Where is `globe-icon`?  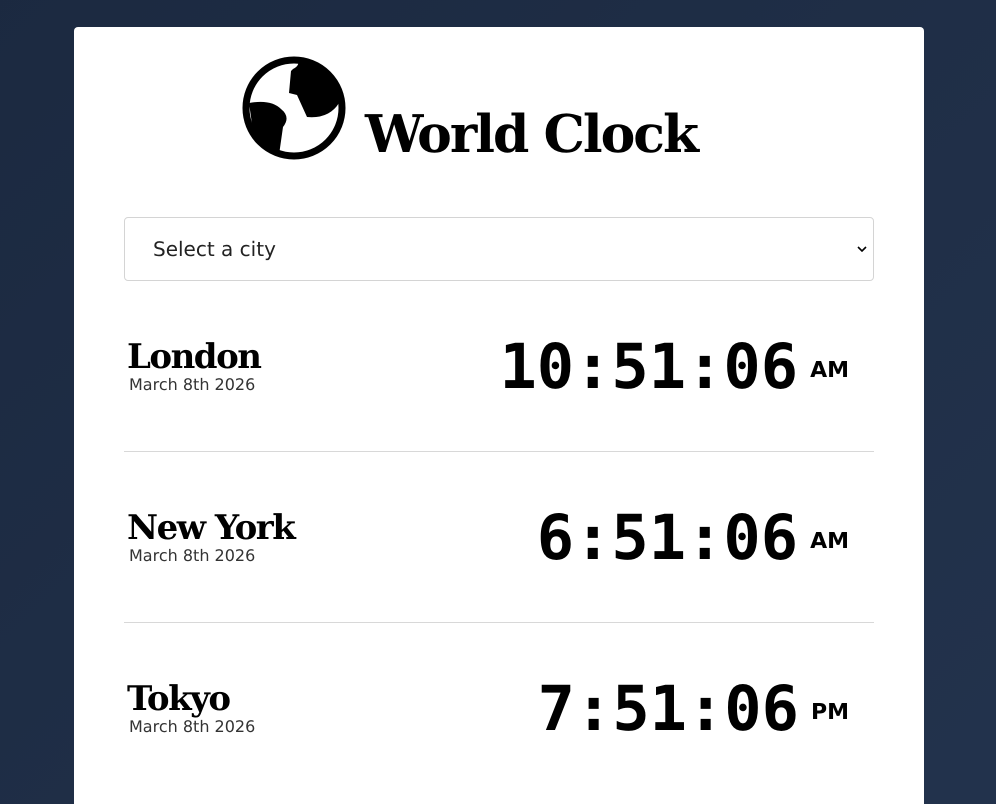 globe-icon is located at coordinates (294, 108).